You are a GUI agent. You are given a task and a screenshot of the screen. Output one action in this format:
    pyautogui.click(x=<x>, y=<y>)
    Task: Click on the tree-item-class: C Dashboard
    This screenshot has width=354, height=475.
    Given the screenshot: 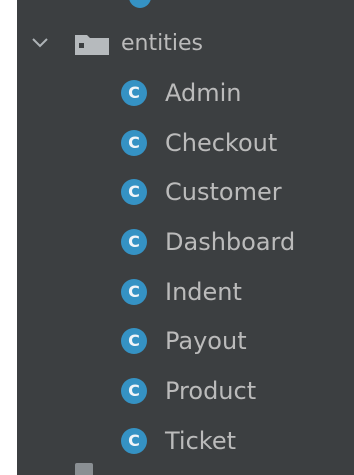 What is the action you would take?
    pyautogui.click(x=185, y=244)
    